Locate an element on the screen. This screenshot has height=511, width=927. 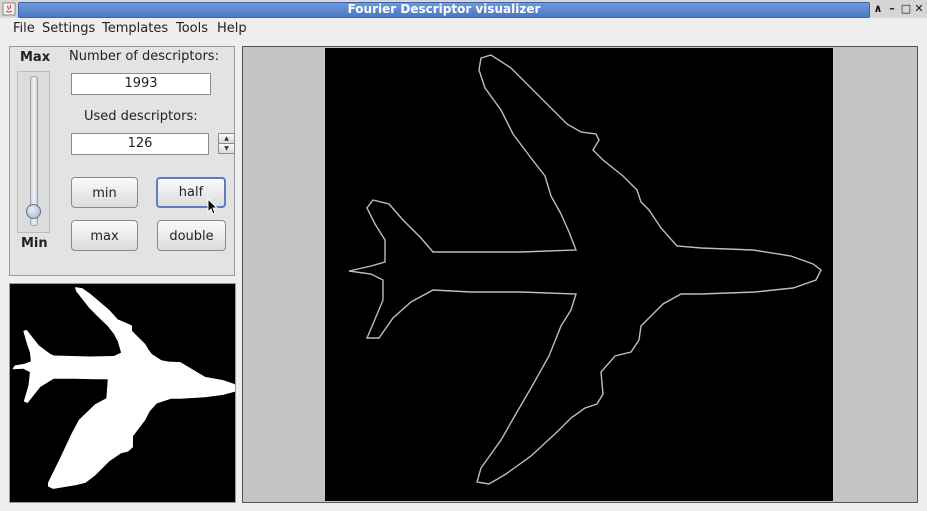
title-bar: Fourier Descriptor visualizer ∧ – □ ✕ is located at coordinates (463, 9).